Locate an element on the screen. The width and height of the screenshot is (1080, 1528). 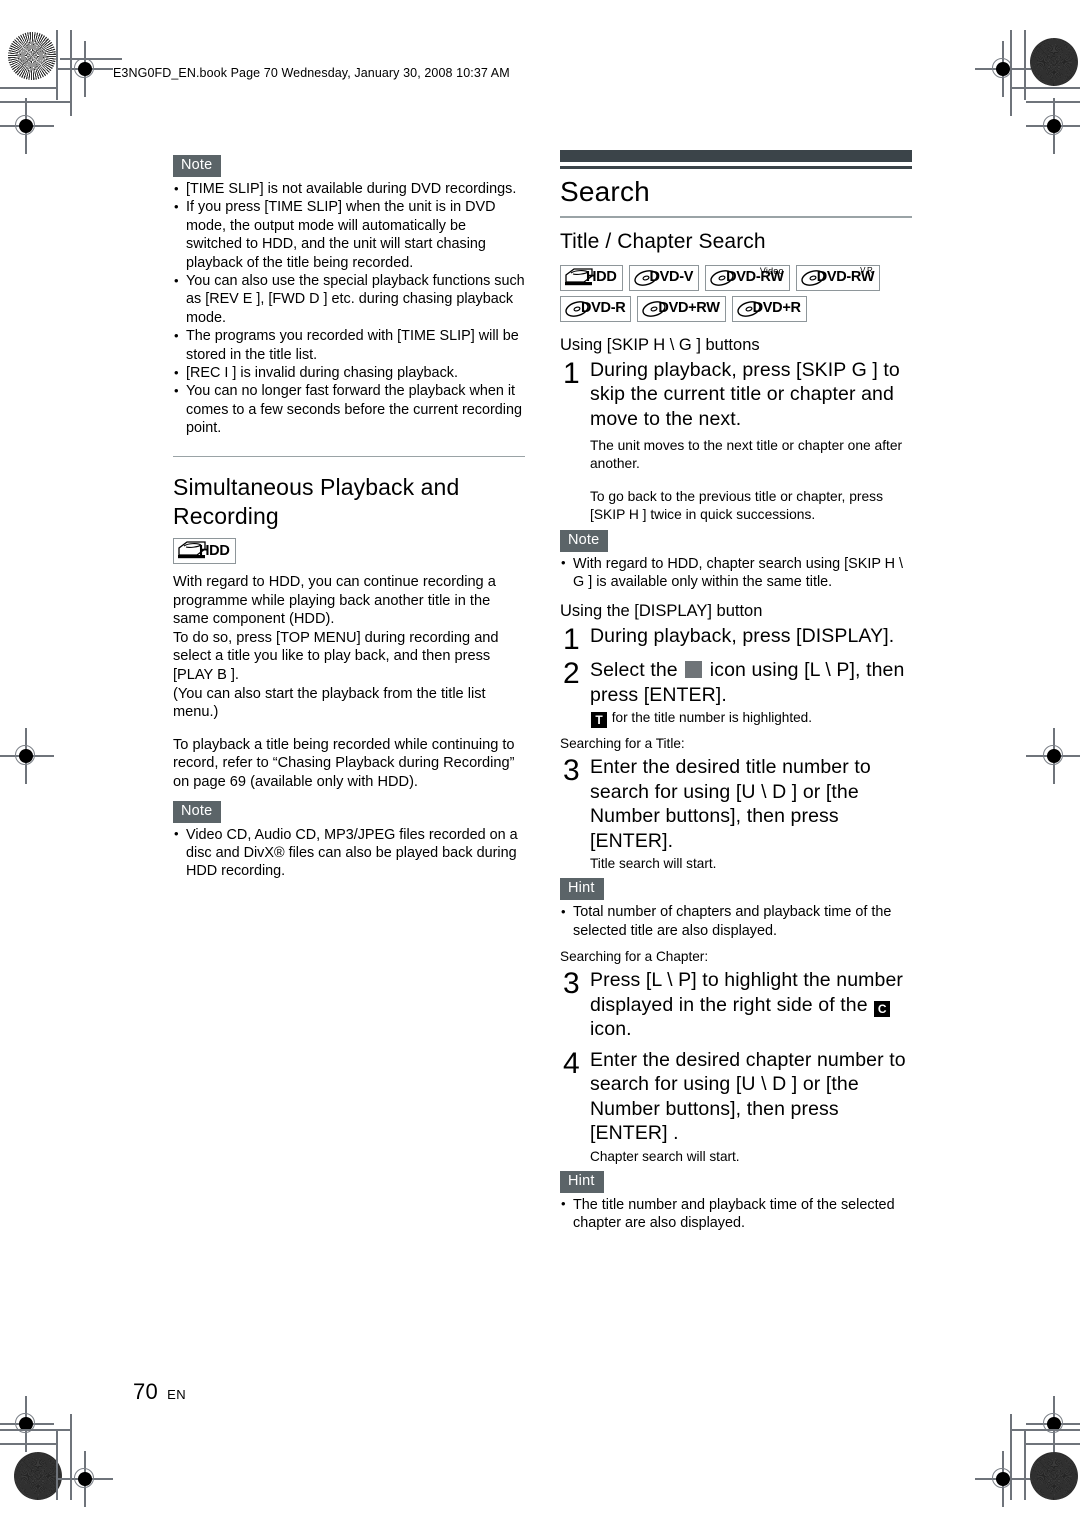
heading-using-skip-buttons: Using [SKIP H \ G ] buttons is located at coordinates (660, 344).